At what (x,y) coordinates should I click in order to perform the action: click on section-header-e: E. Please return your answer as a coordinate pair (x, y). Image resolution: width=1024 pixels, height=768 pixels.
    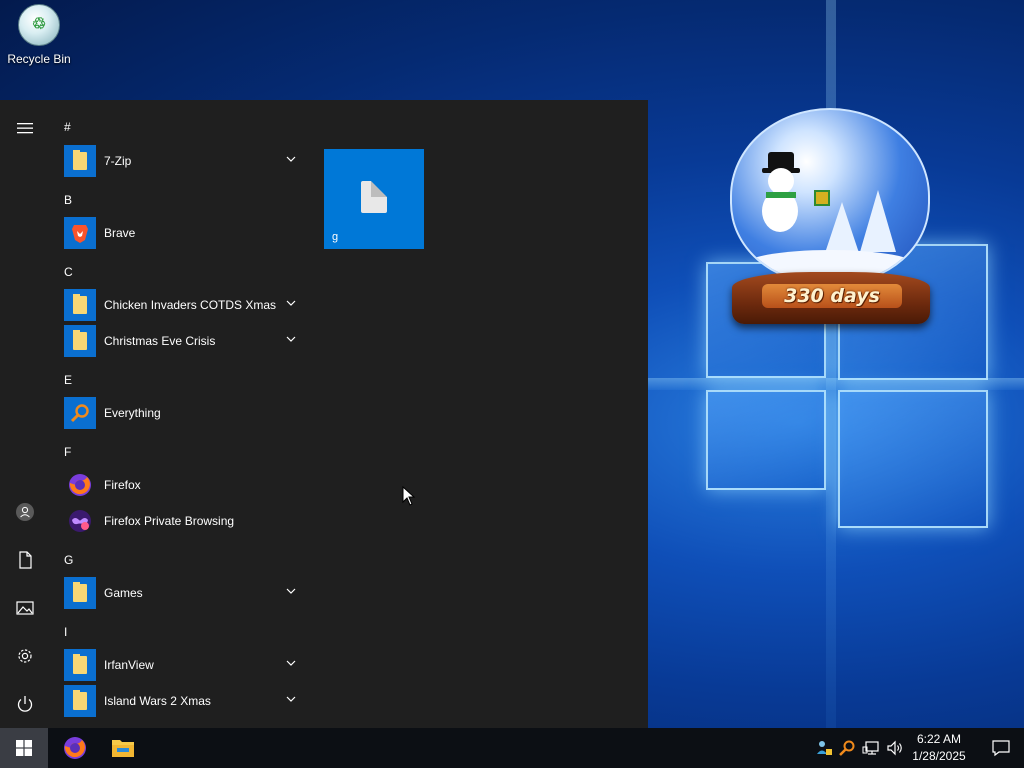
    Looking at the image, I should click on (68, 380).